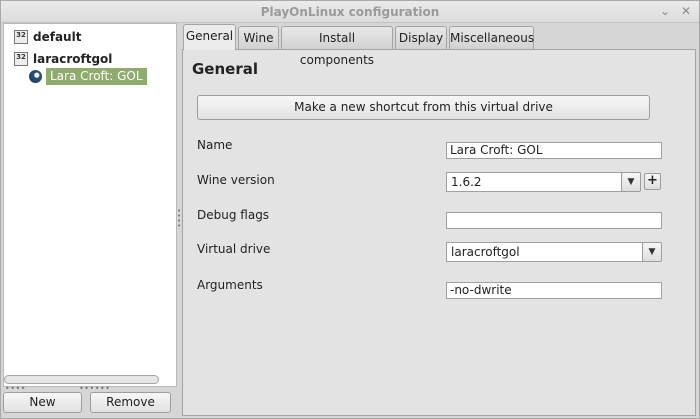 The height and width of the screenshot is (419, 700). I want to click on steam-icon, so click(35, 76).